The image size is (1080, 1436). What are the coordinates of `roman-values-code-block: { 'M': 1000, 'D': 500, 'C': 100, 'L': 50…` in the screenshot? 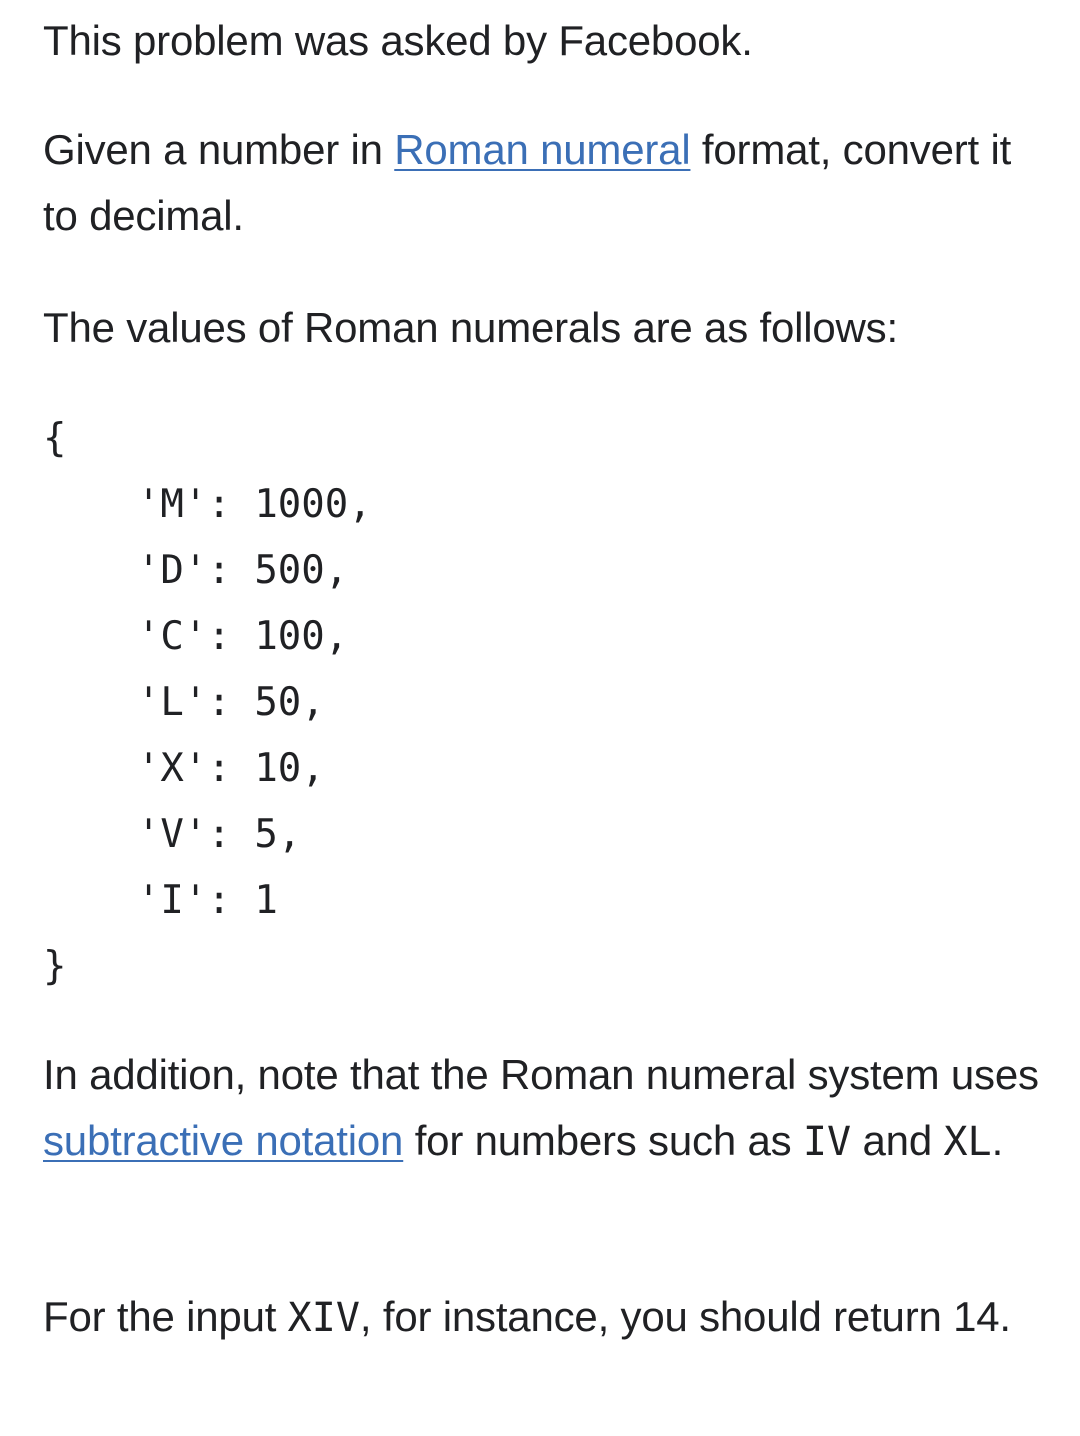 It's located at (207, 703).